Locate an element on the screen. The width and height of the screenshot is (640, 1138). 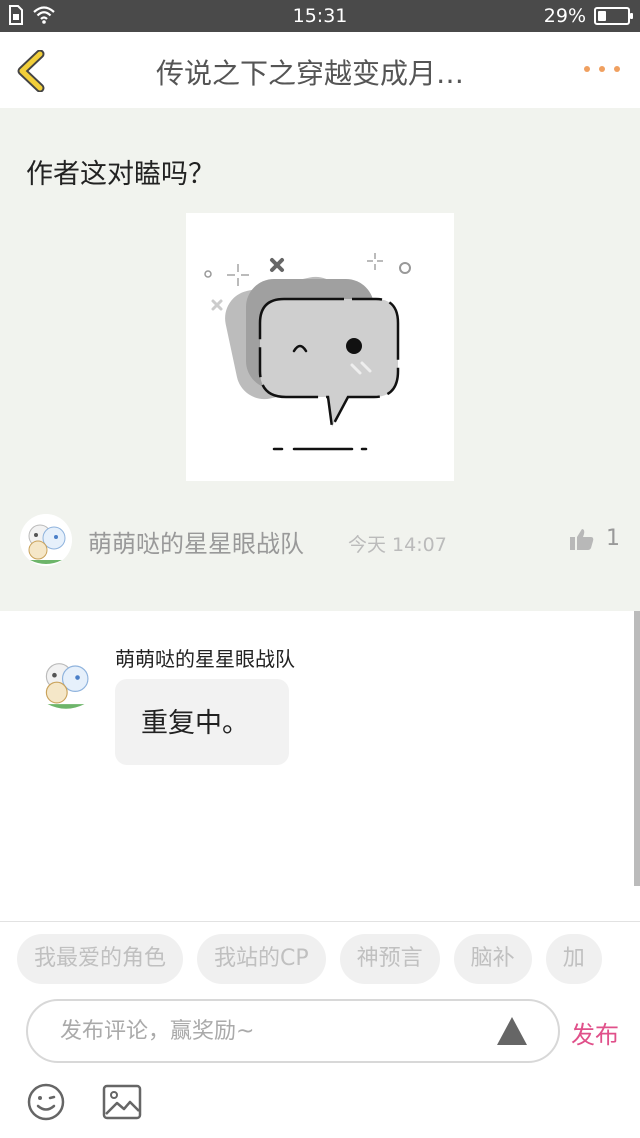
quick-tag: 脑补 is located at coordinates (492, 959).